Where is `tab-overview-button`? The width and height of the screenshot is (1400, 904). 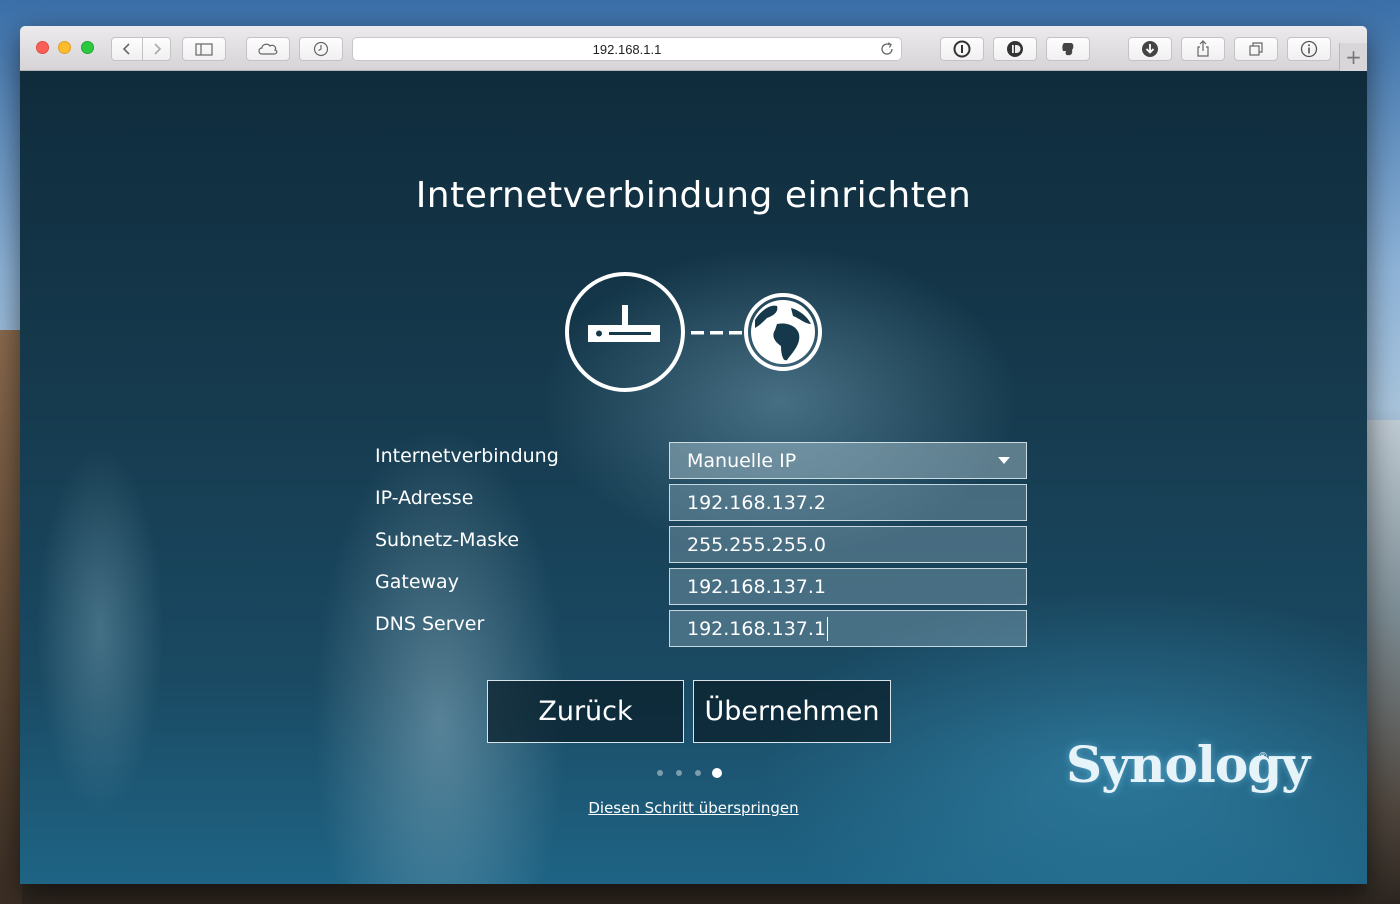
tab-overview-button is located at coordinates (1256, 49).